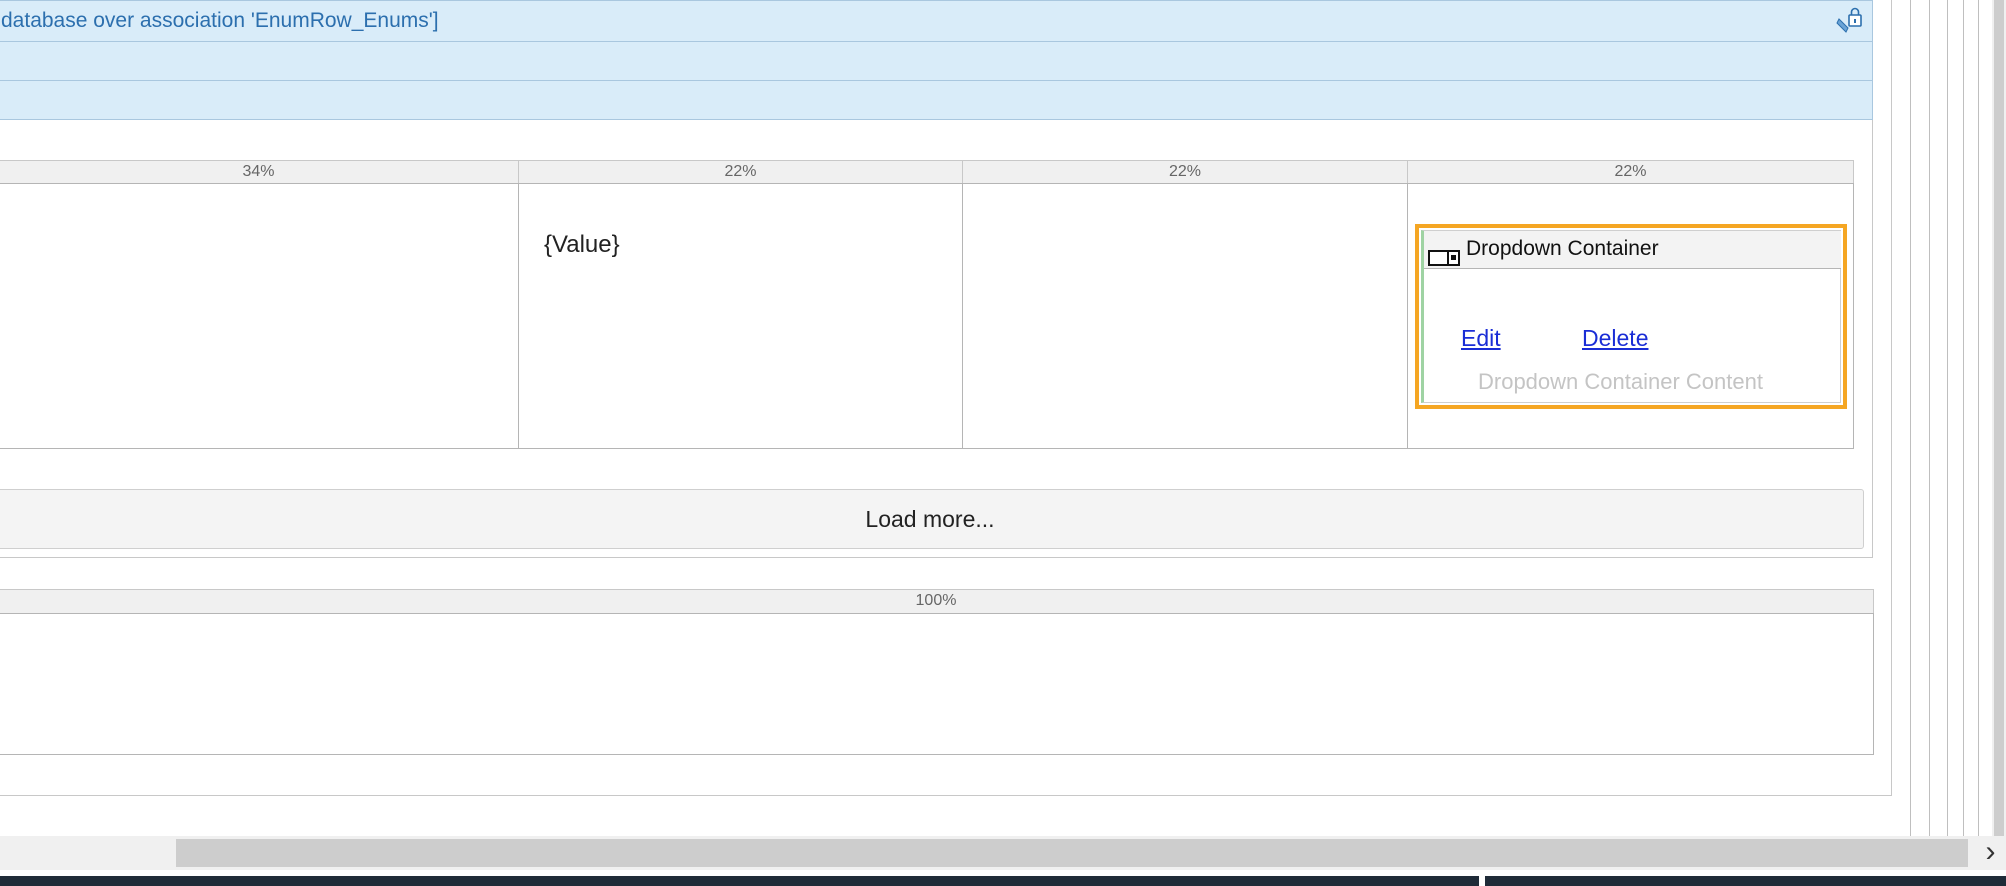 Image resolution: width=2006 pixels, height=886 pixels. What do you see at coordinates (1482, 881) in the screenshot?
I see `taskbar-separator` at bounding box center [1482, 881].